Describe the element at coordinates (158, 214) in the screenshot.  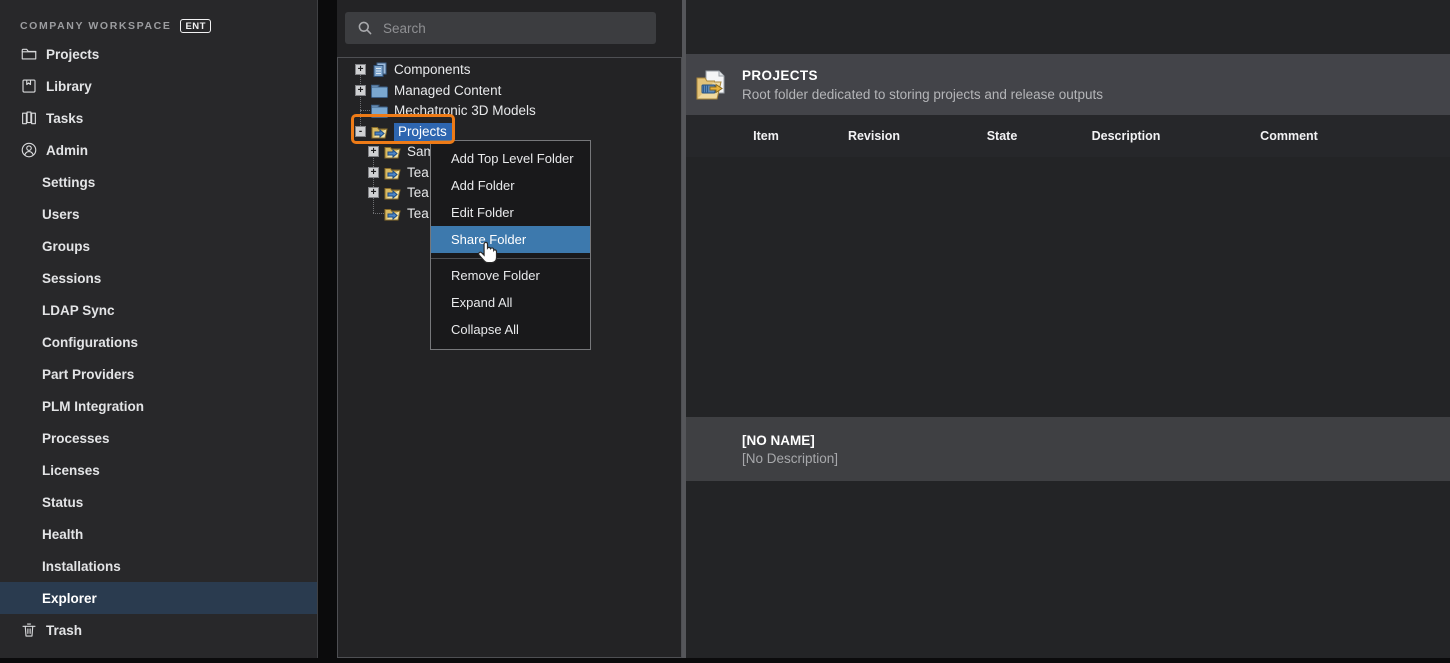
I see `sidebar-item-users: Users` at that location.